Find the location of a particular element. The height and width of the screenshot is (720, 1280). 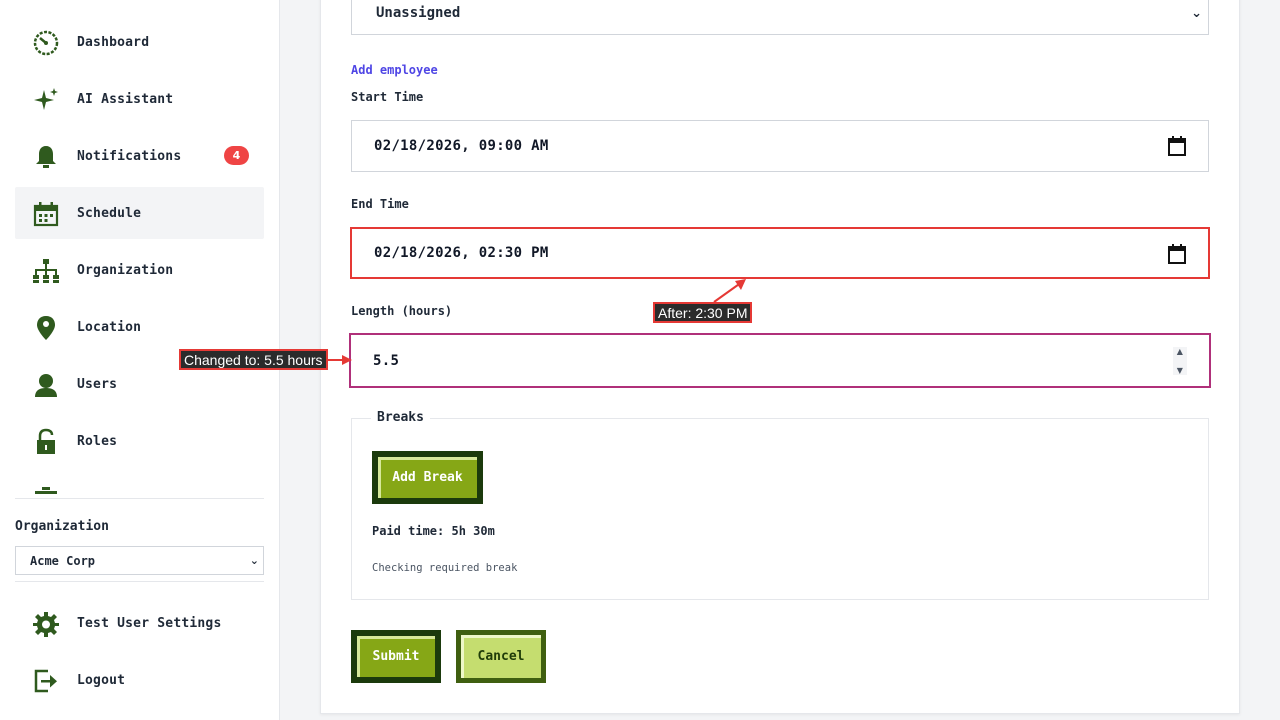

number-spinner: ▲ ▼ is located at coordinates (1180, 361).